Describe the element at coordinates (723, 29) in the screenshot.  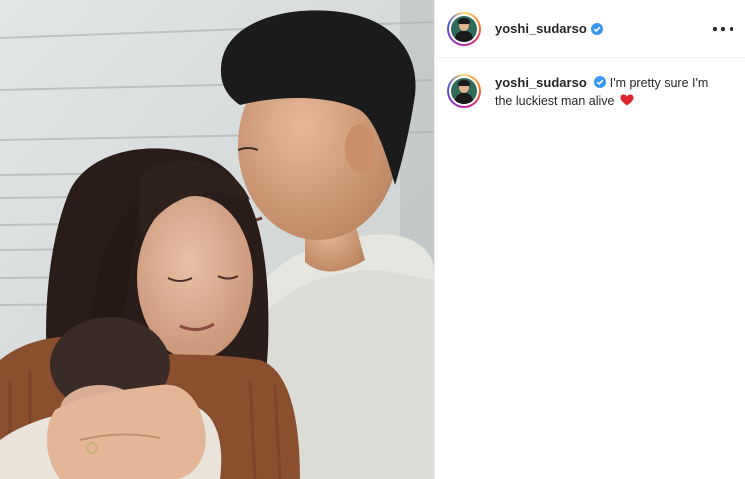
I see `more-options-icon` at that location.